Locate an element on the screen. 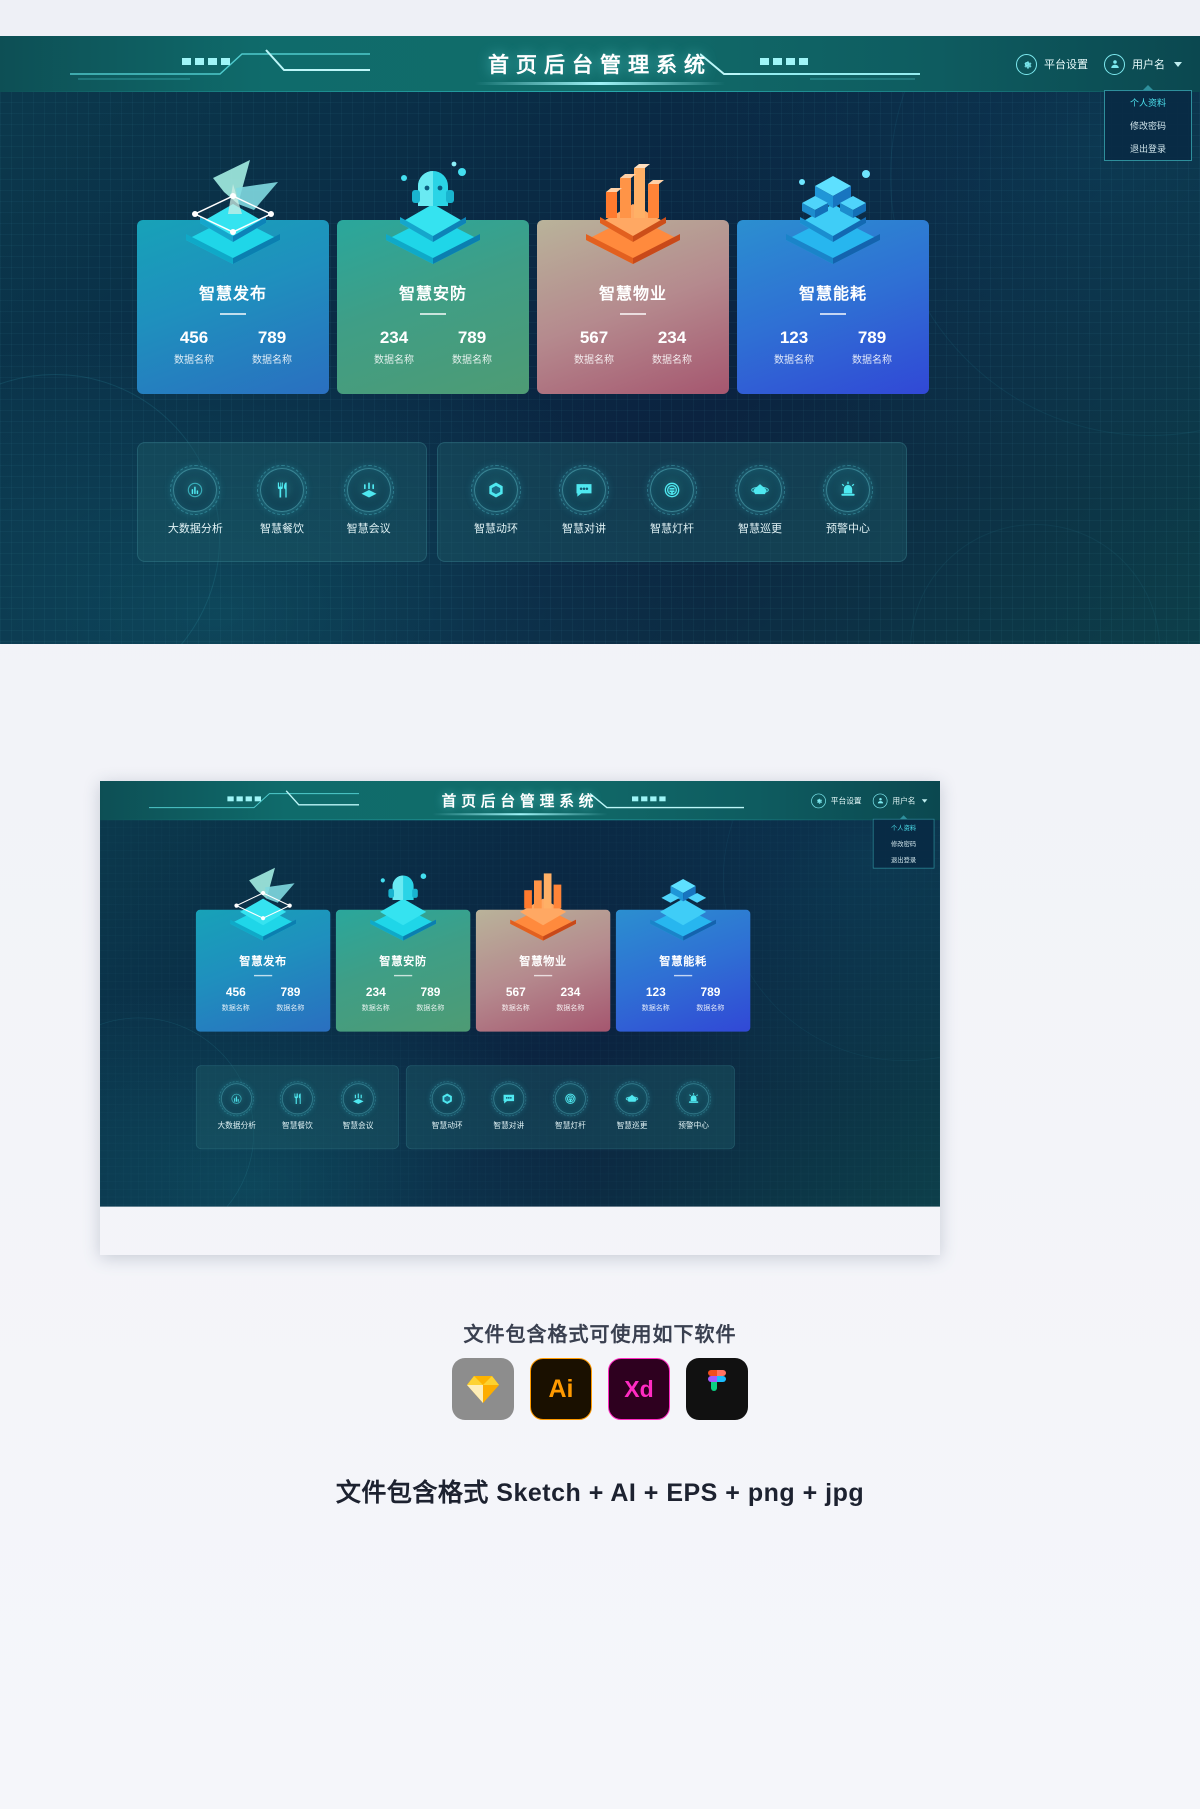 The width and height of the screenshot is (1200, 1809). data-analysis-icon is located at coordinates (195, 490).